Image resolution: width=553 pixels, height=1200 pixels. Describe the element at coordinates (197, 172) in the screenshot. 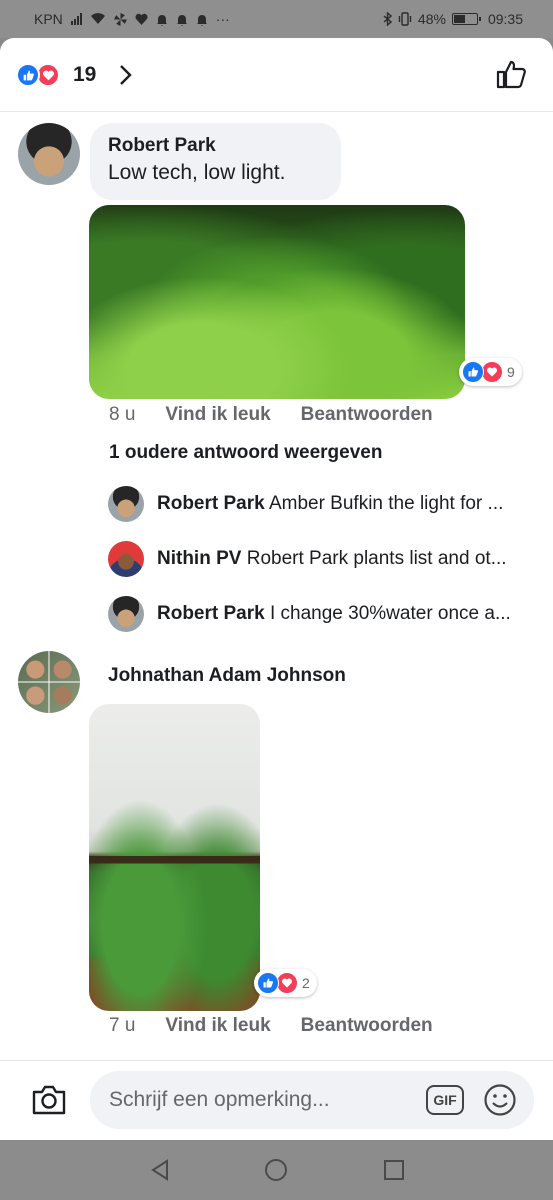

I see `comment-text: Low tech, low light.` at that location.